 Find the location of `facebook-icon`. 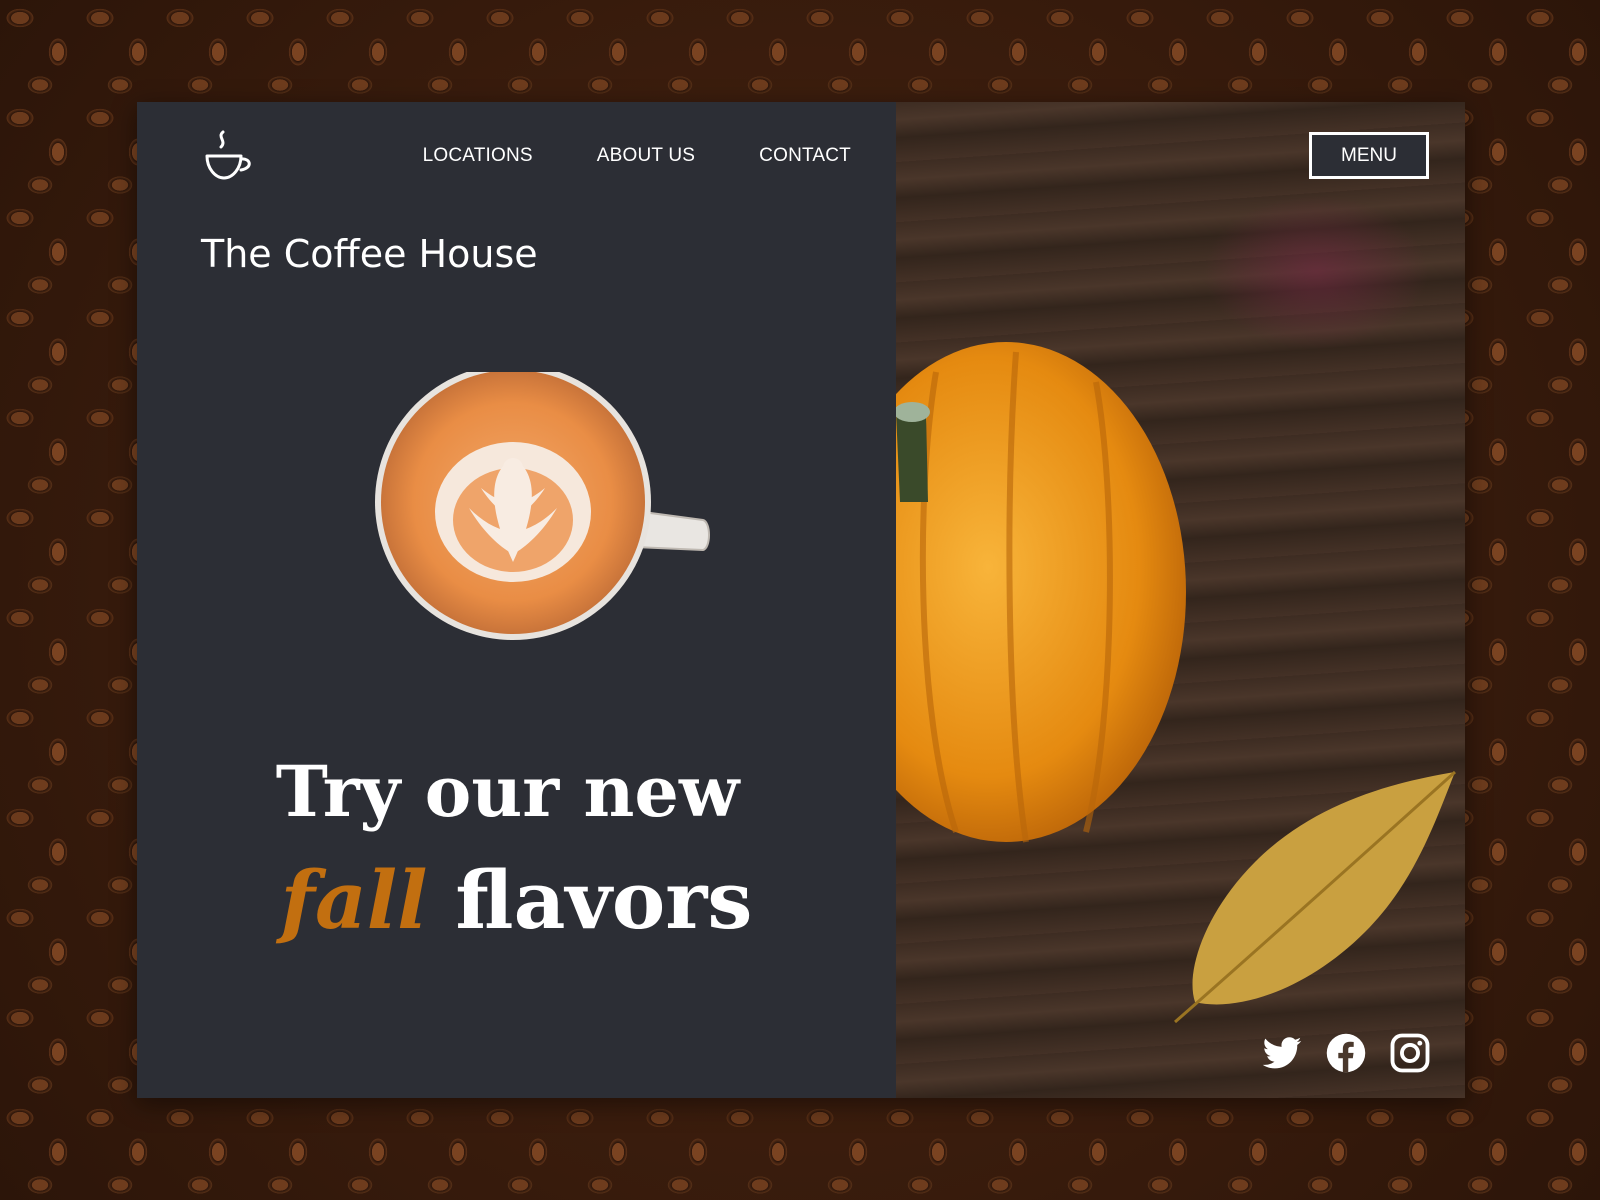

facebook-icon is located at coordinates (1346, 1053).